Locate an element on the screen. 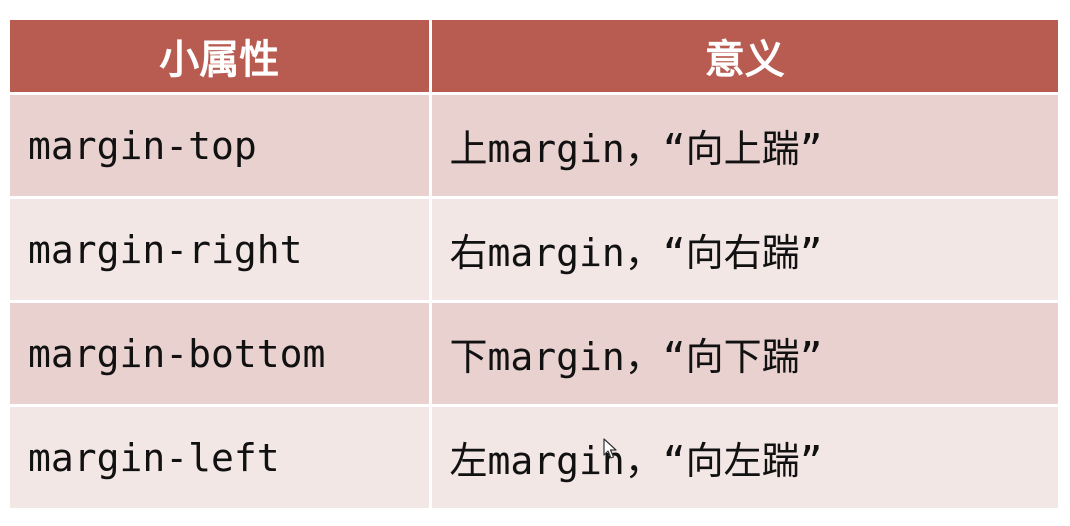 The image size is (1070, 526). property-cell: margin-left is located at coordinates (221, 458).